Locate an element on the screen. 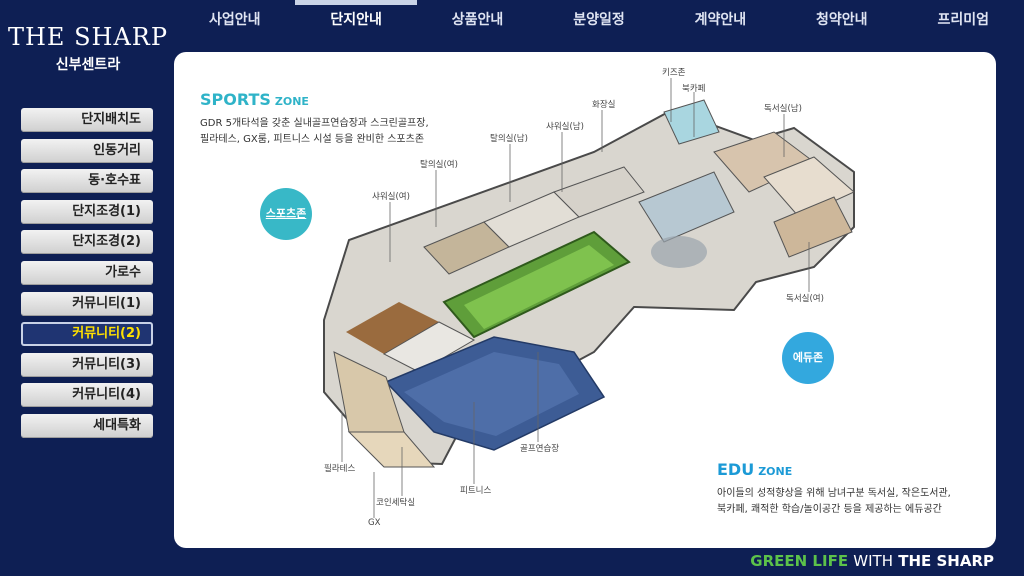 The height and width of the screenshot is (576, 1024). sports-zone-title: SPORTS ZONE is located at coordinates (254, 99).